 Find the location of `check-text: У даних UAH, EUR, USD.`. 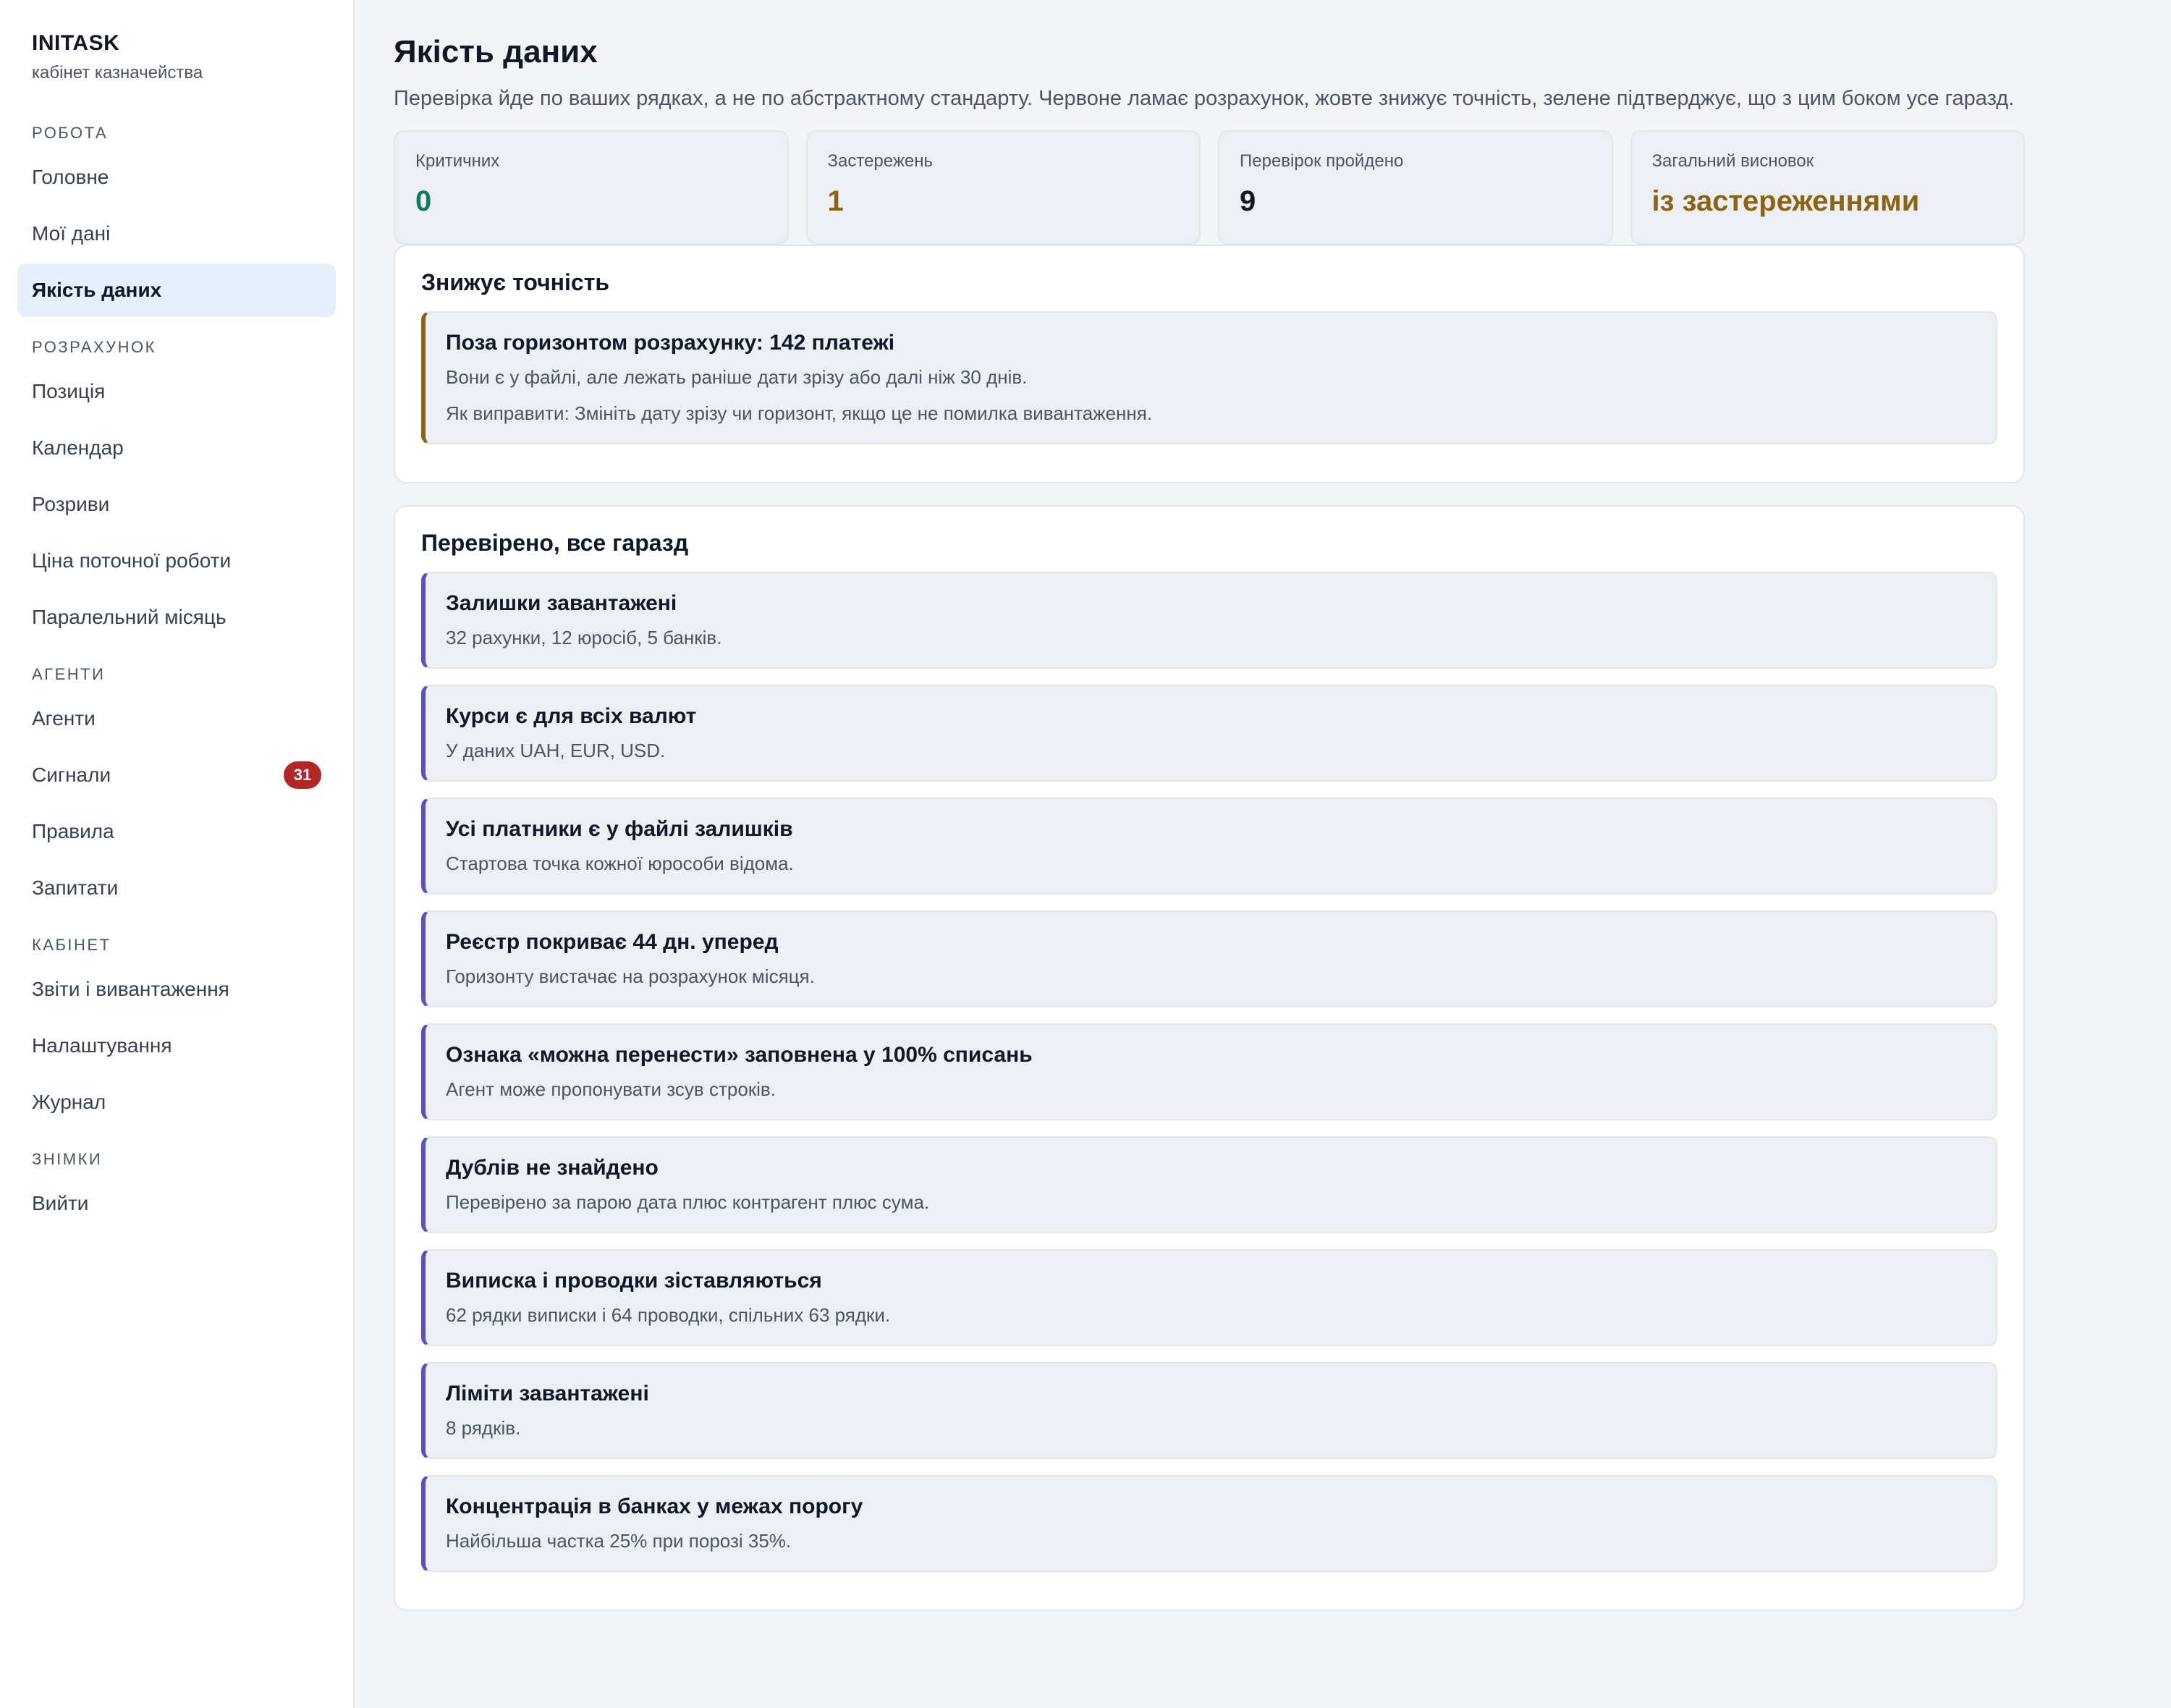

check-text: У даних UAH, EUR, USD. is located at coordinates (556, 750).